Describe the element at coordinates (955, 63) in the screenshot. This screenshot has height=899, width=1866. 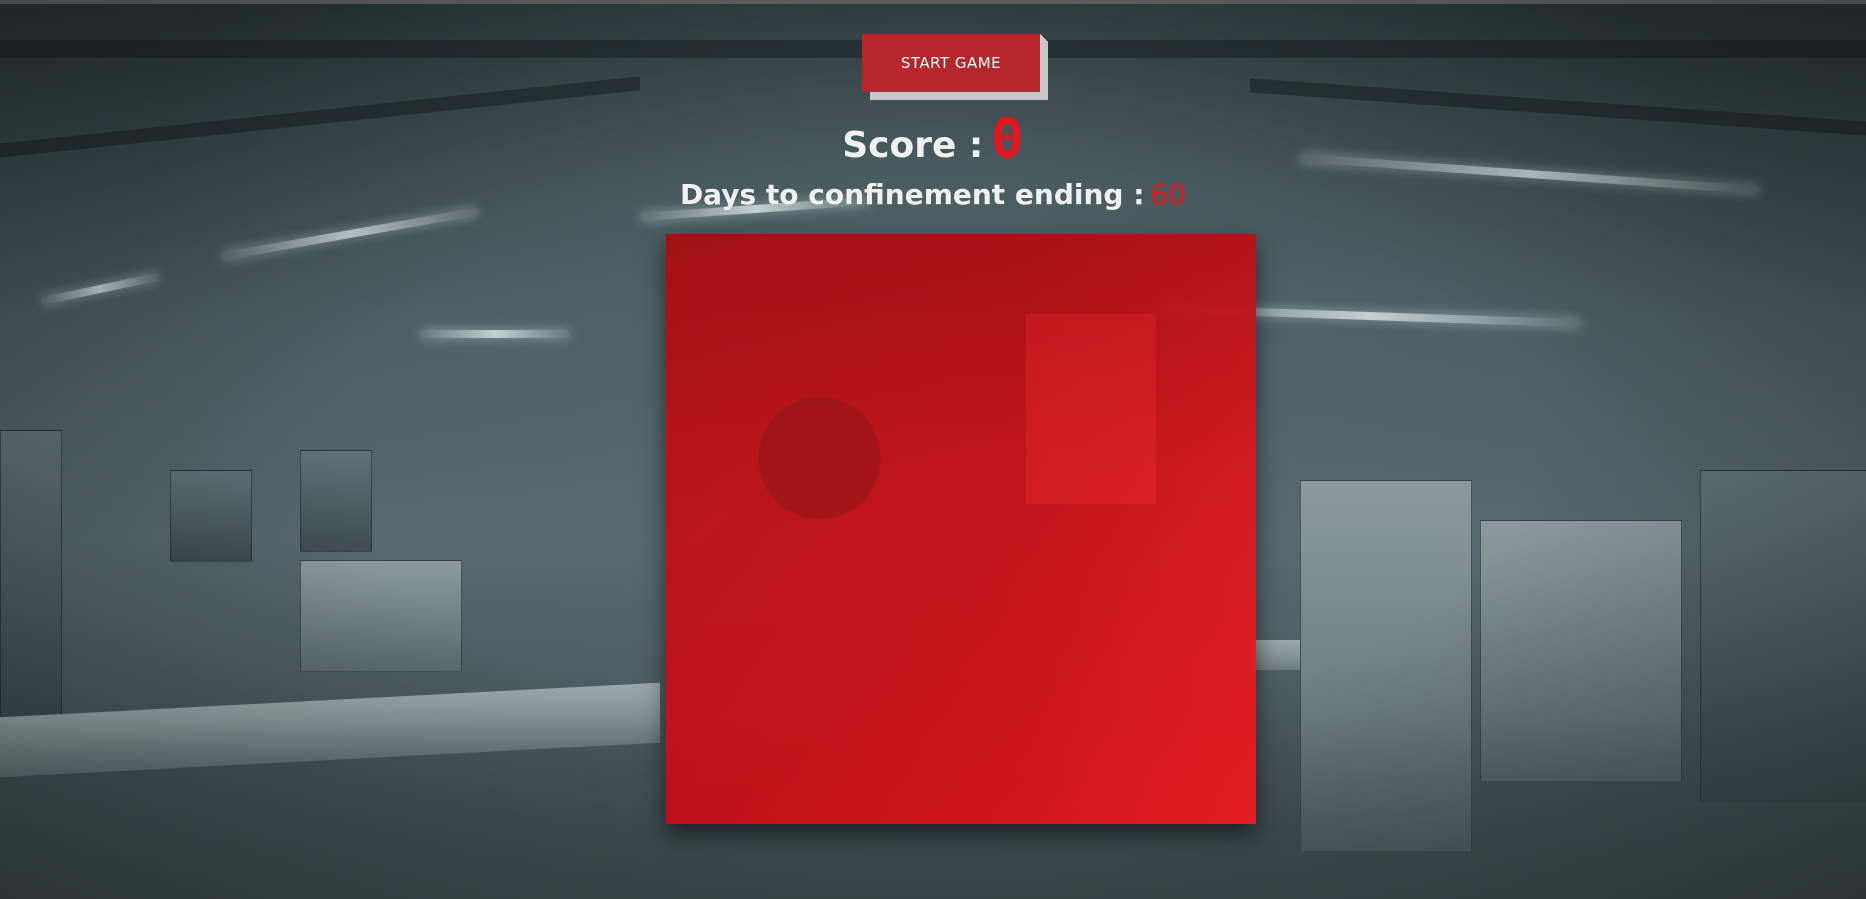
I see `start-game-button: START GAME` at that location.